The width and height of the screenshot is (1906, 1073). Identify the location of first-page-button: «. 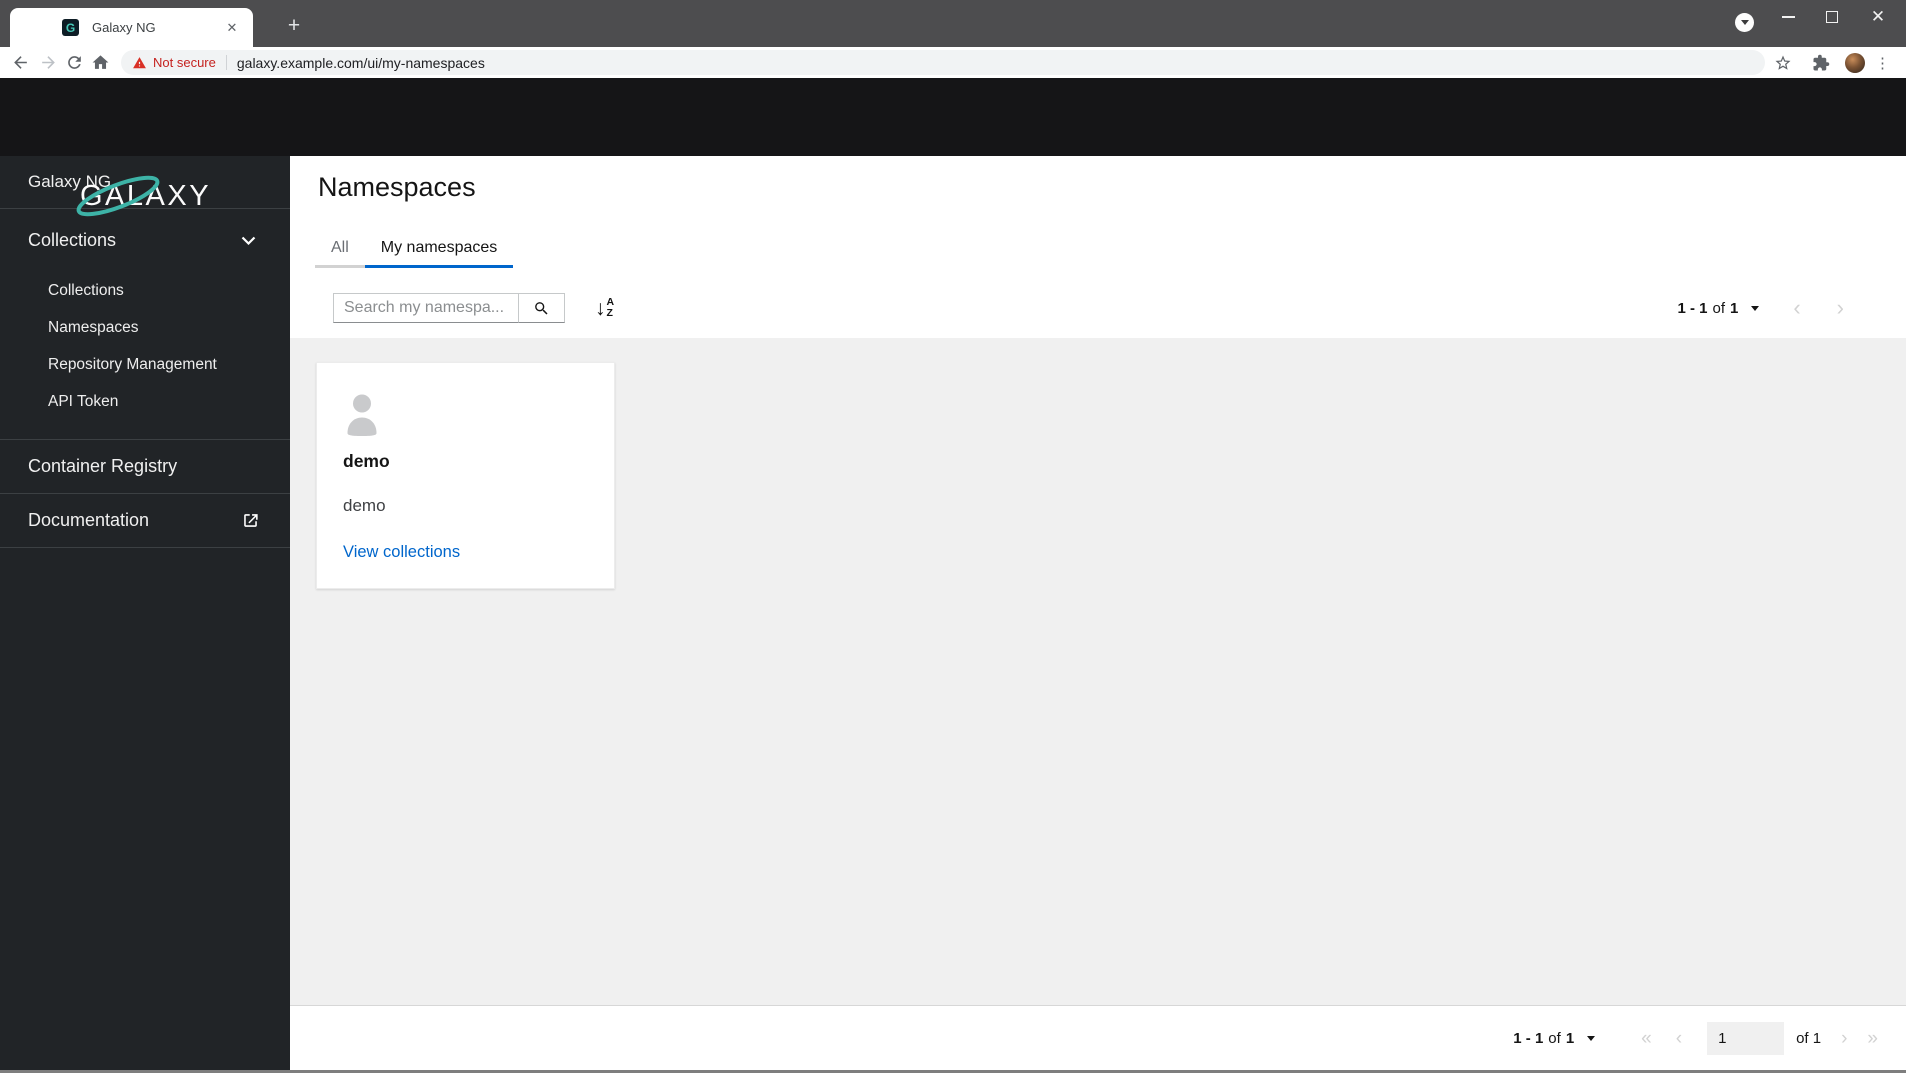
(1646, 1039).